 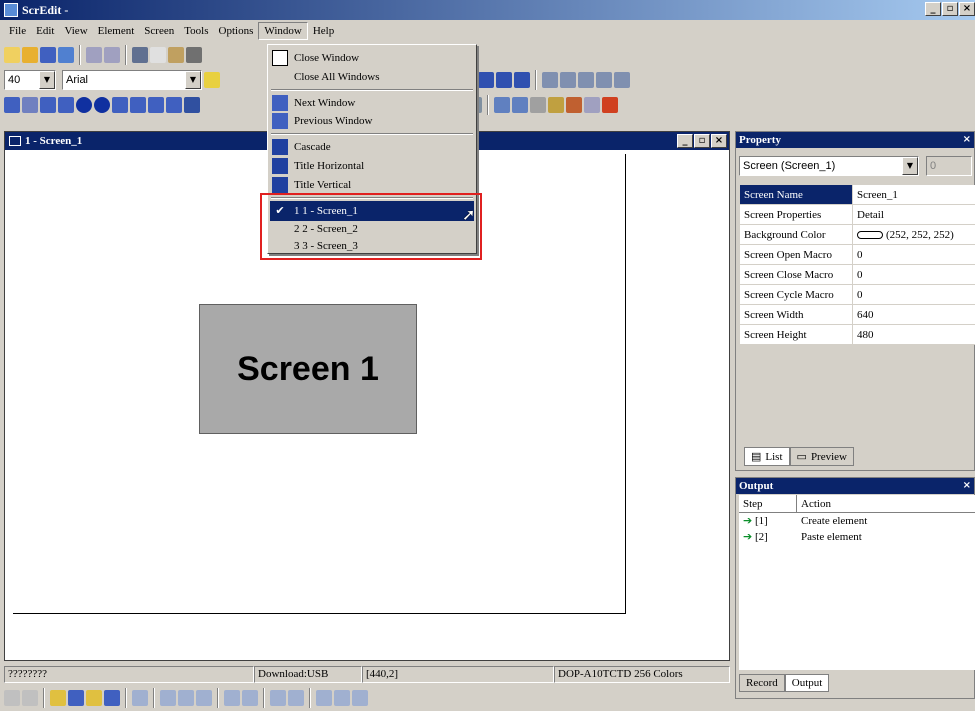 I want to click on input-element-icon, so click(x=138, y=105).